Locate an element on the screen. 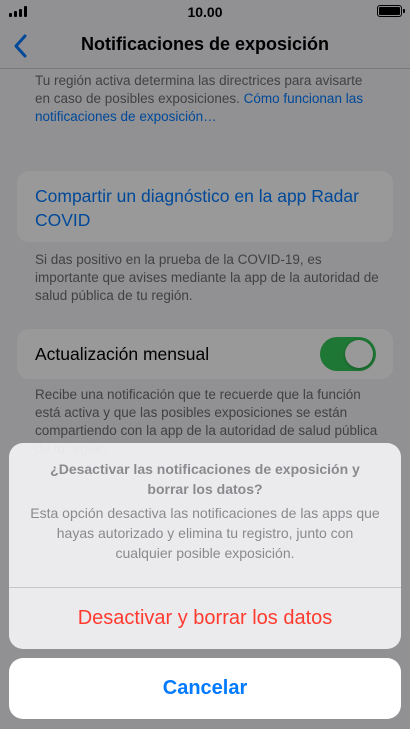 The image size is (410, 729). disable-and-delete-button: Desactivar y borrar los datos is located at coordinates (205, 618).